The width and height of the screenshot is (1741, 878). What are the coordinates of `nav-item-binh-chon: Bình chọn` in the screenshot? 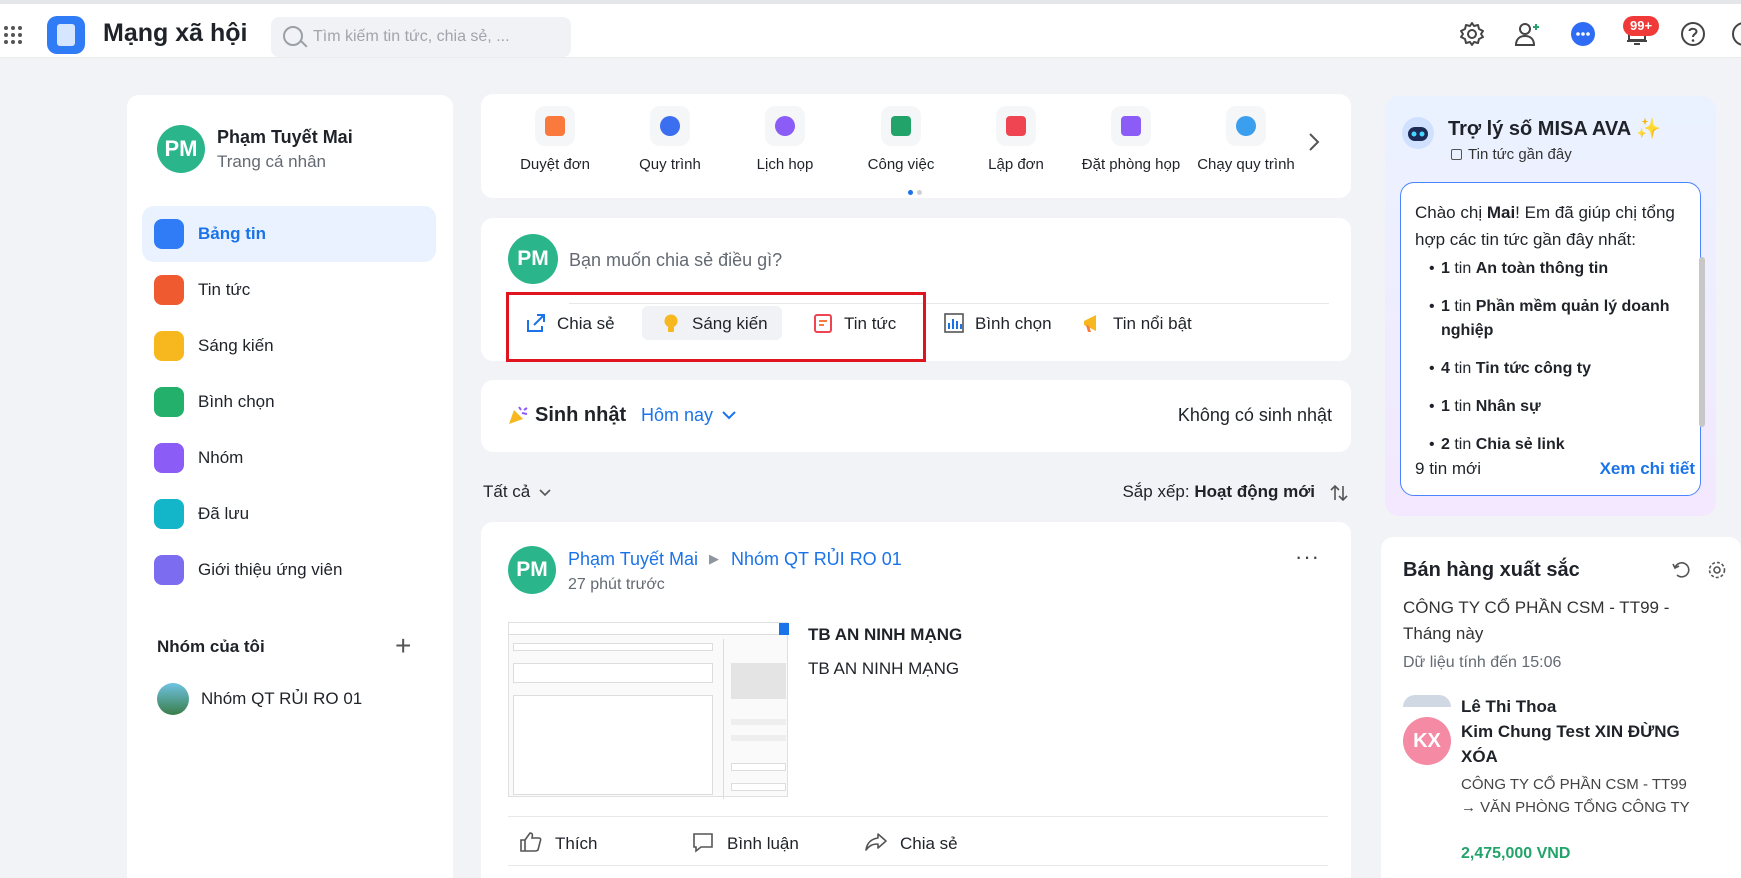 It's located at (289, 402).